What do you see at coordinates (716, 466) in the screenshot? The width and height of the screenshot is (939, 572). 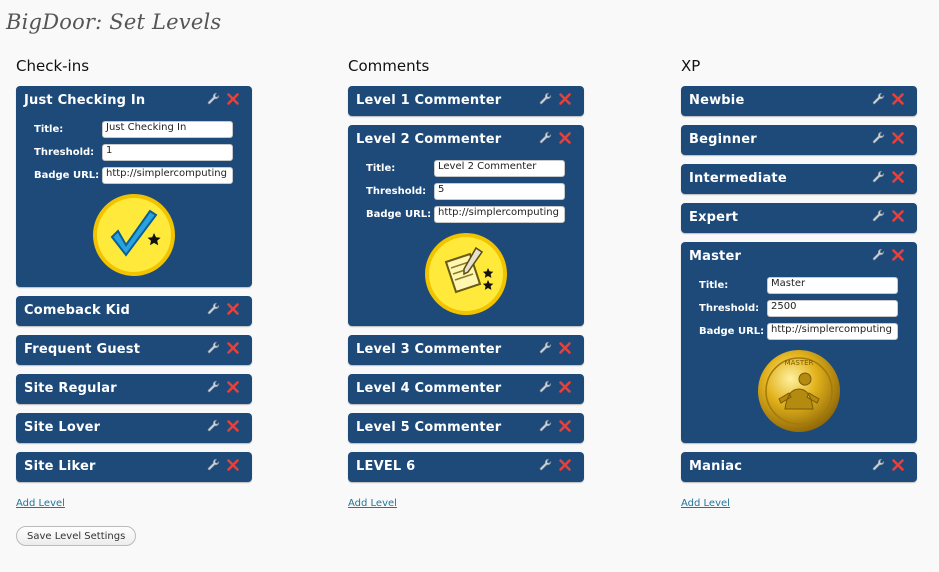 I see `level-name: Maniac` at bounding box center [716, 466].